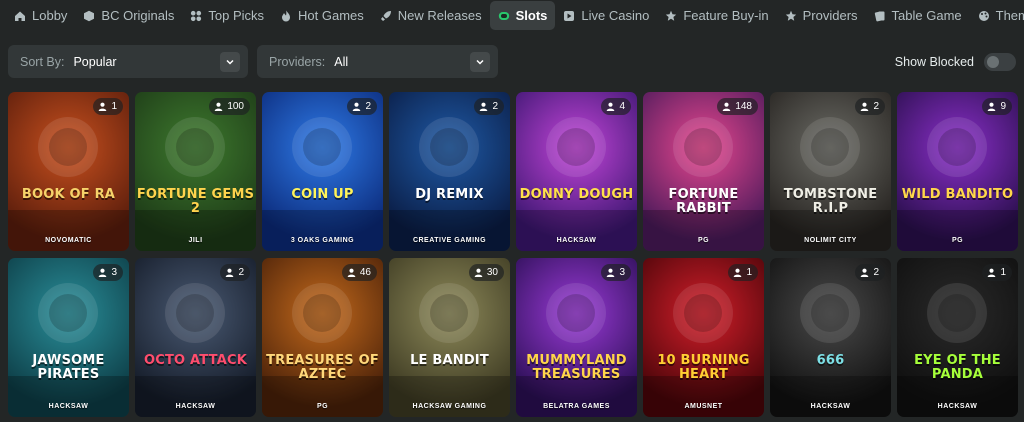 The height and width of the screenshot is (422, 1024). I want to click on game-provider: BELATRA GAMES, so click(576, 406).